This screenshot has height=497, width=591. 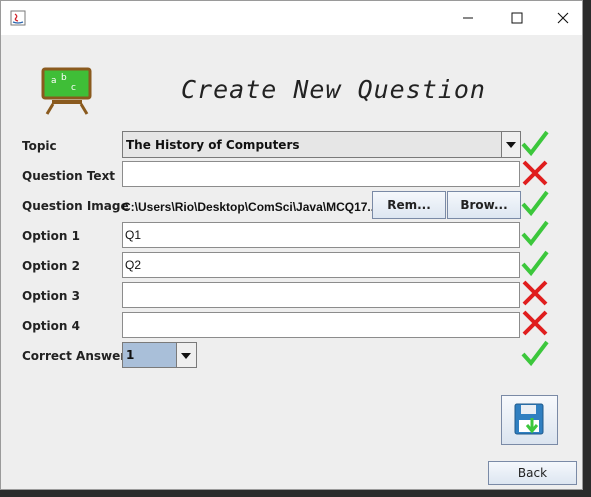 What do you see at coordinates (69, 176) in the screenshot?
I see `question-text-label: Question Text` at bounding box center [69, 176].